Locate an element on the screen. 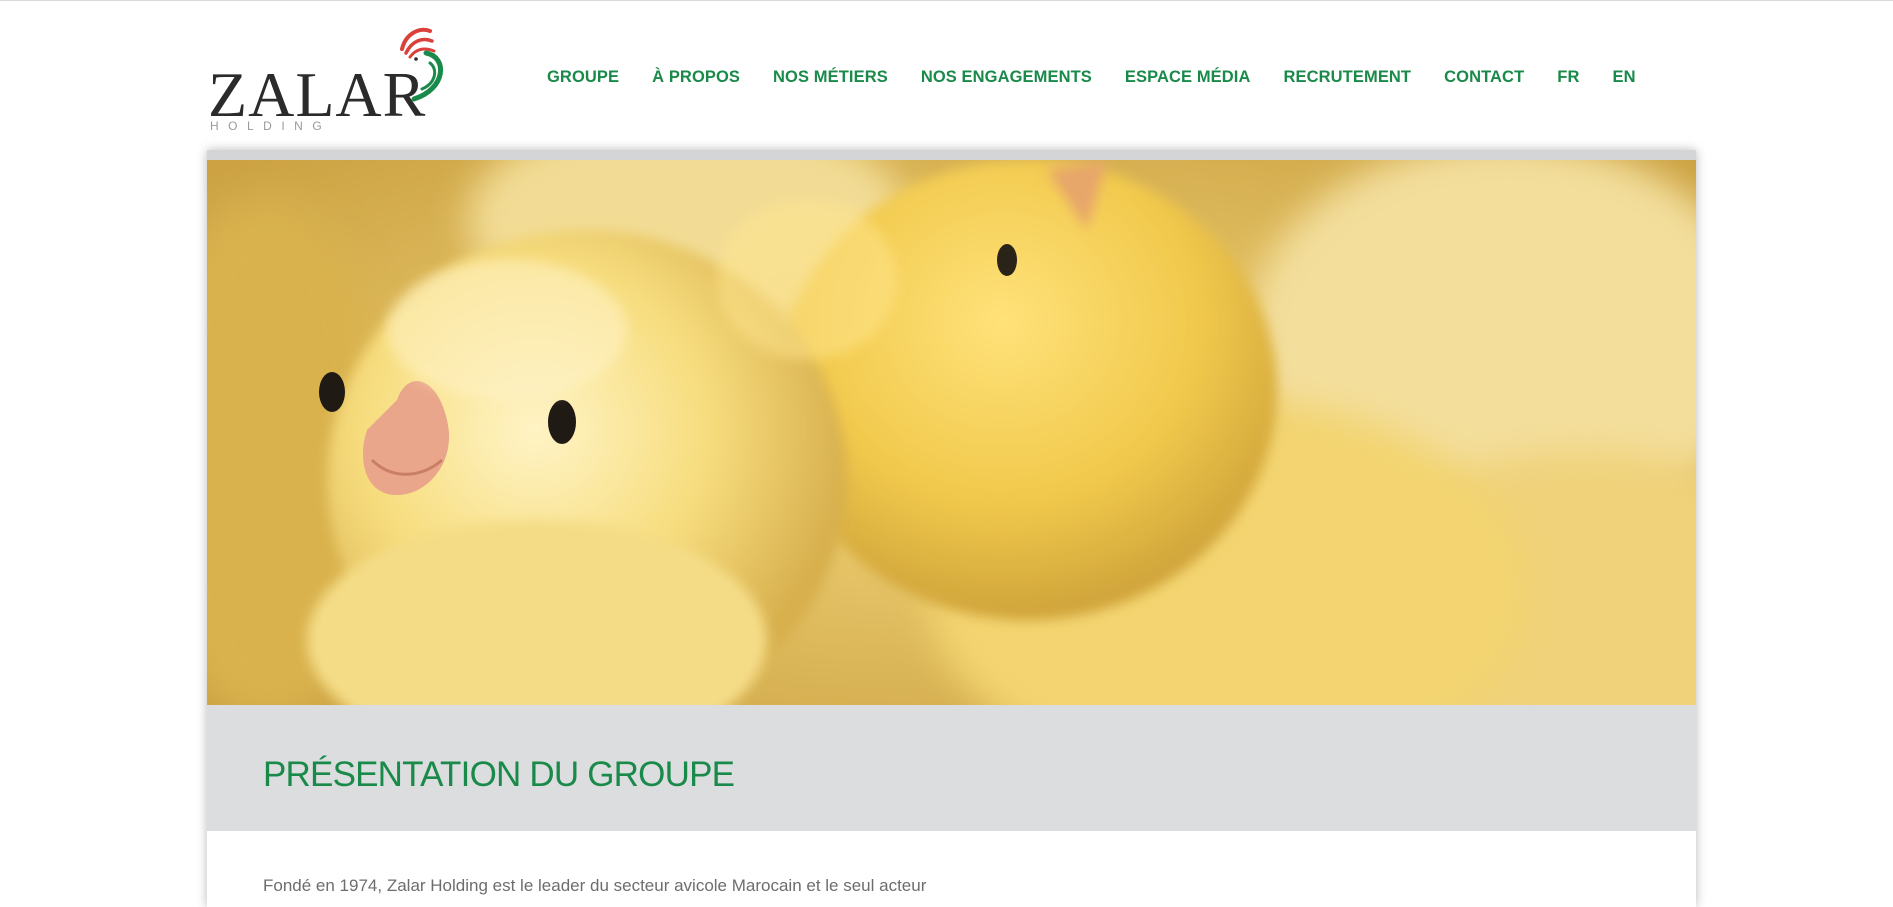 The image size is (1893, 907). nav-item-nos-metiers: NOS MÉTIERS is located at coordinates (830, 77).